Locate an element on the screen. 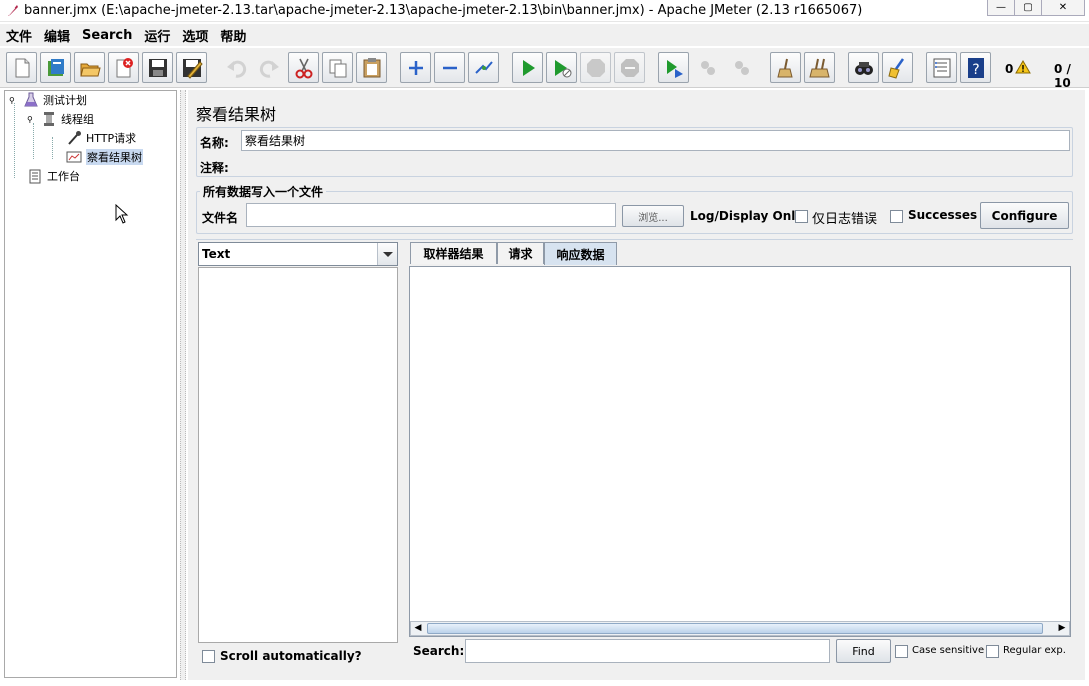 This screenshot has width=1089, height=686. flask-icon is located at coordinates (31, 99).